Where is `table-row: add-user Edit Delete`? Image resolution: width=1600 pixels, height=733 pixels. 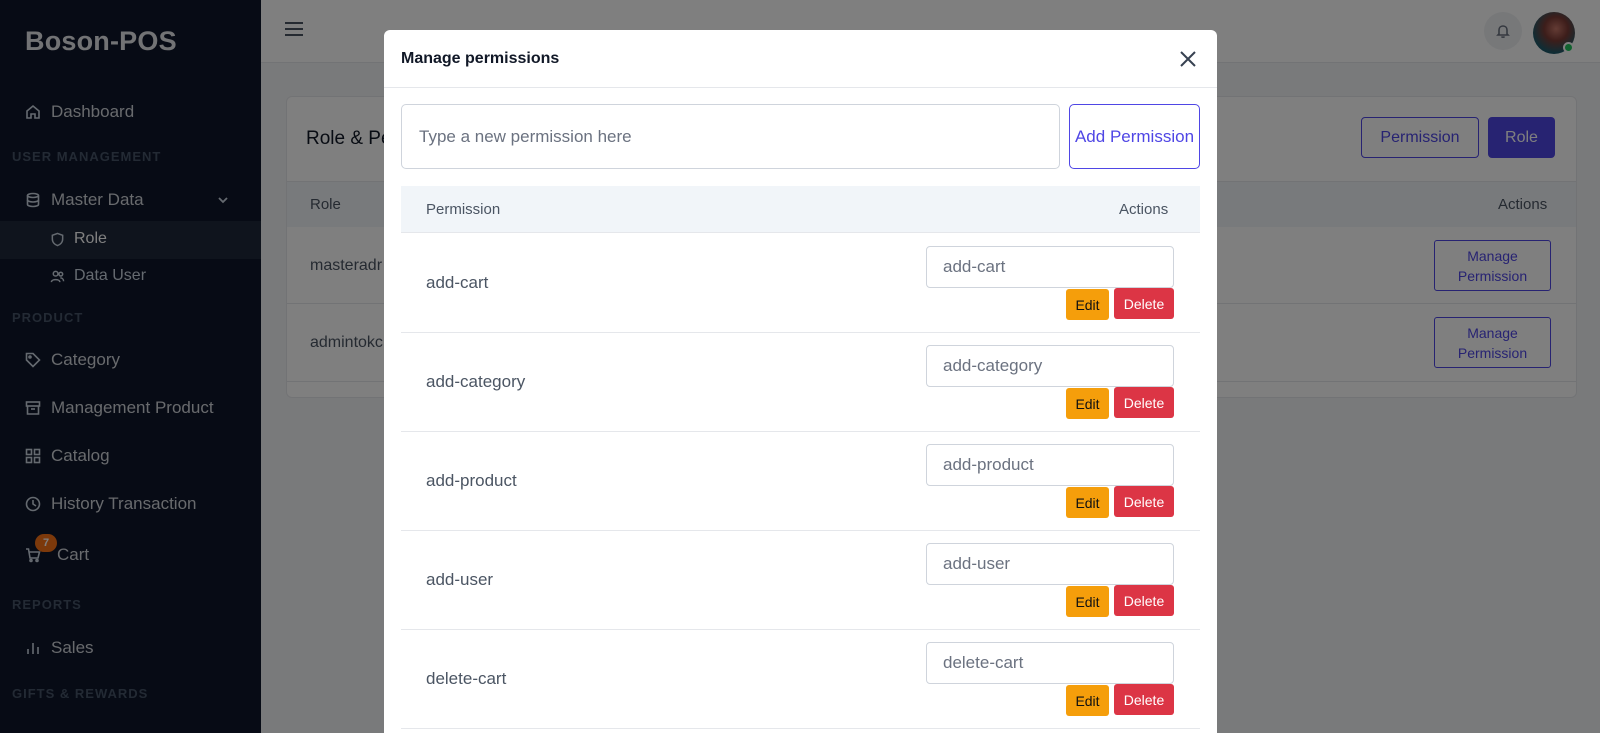 table-row: add-user Edit Delete is located at coordinates (800, 580).